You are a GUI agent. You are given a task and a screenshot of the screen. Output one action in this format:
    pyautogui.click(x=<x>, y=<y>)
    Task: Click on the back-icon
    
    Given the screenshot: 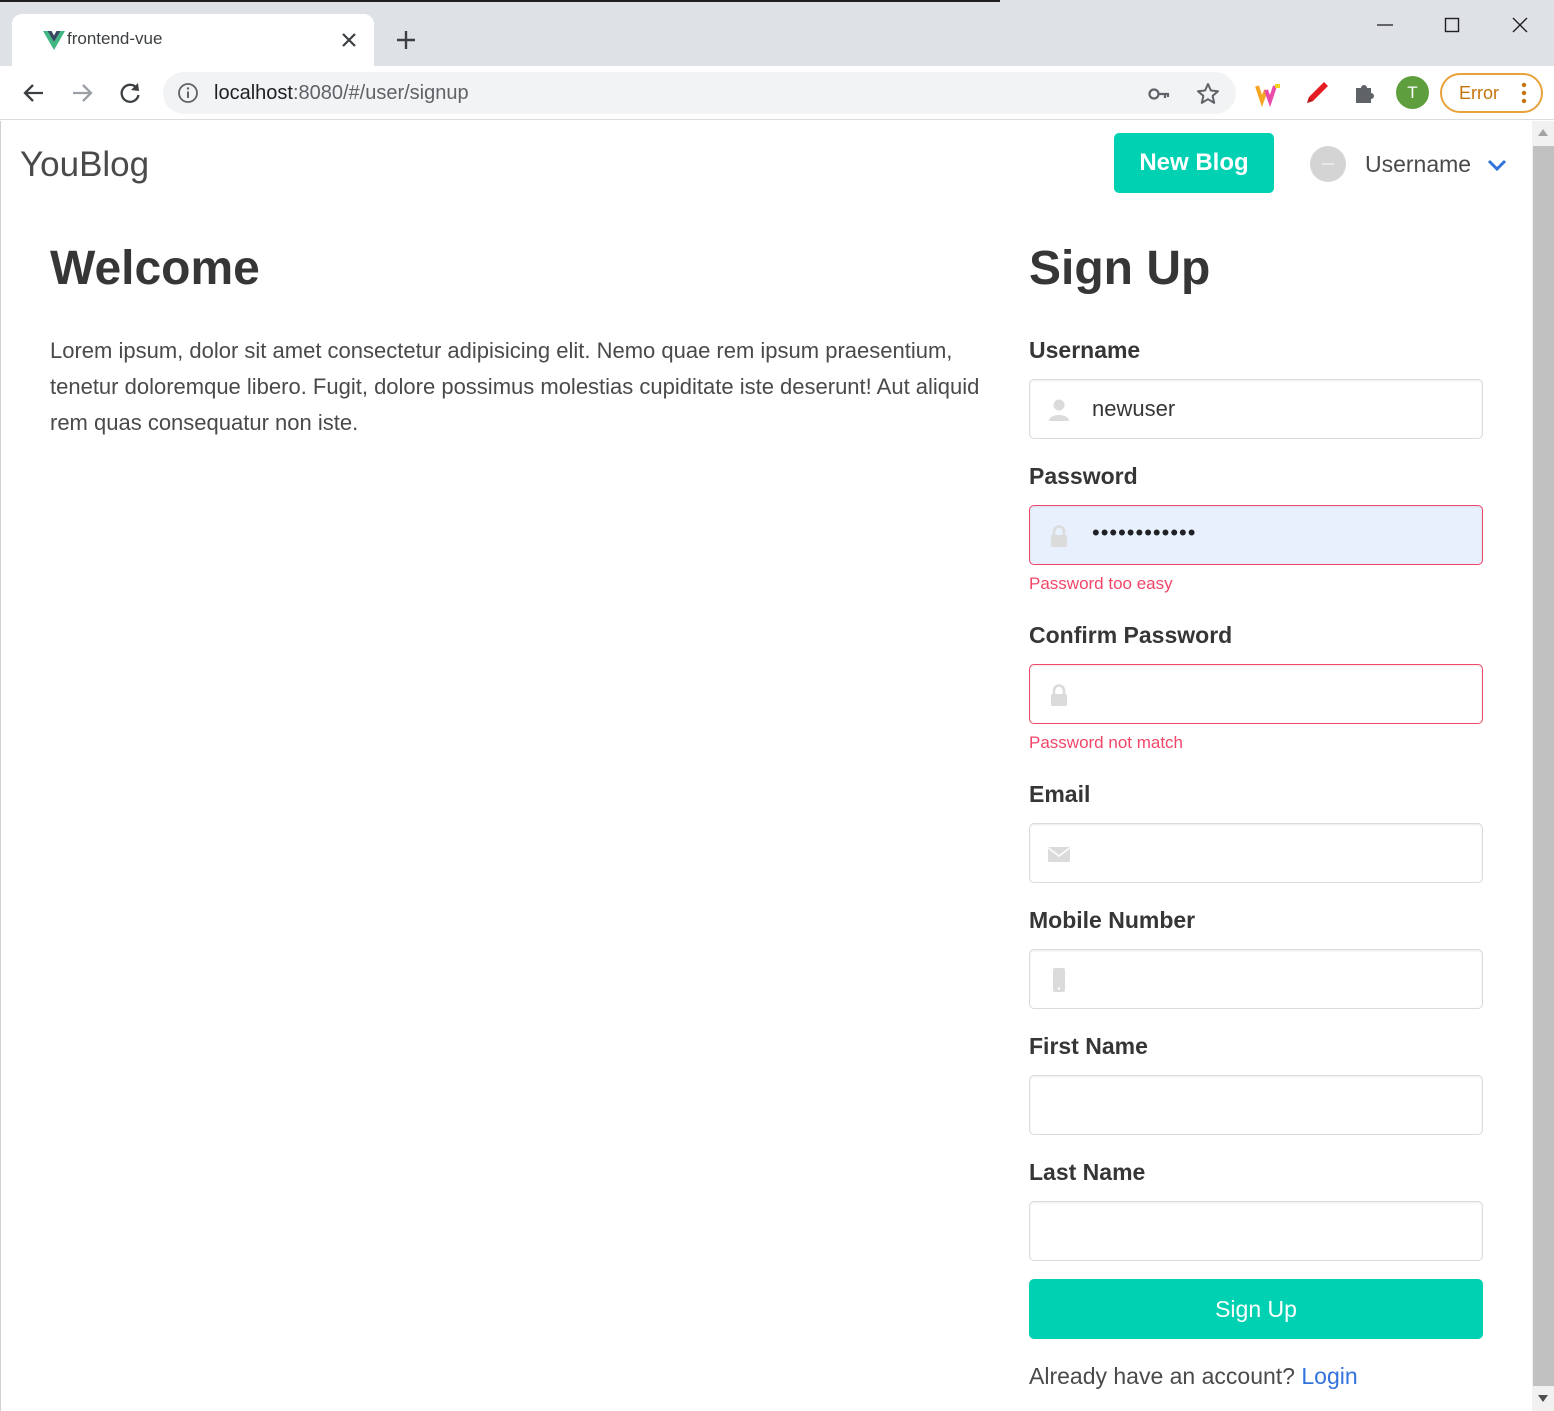 What is the action you would take?
    pyautogui.click(x=34, y=93)
    